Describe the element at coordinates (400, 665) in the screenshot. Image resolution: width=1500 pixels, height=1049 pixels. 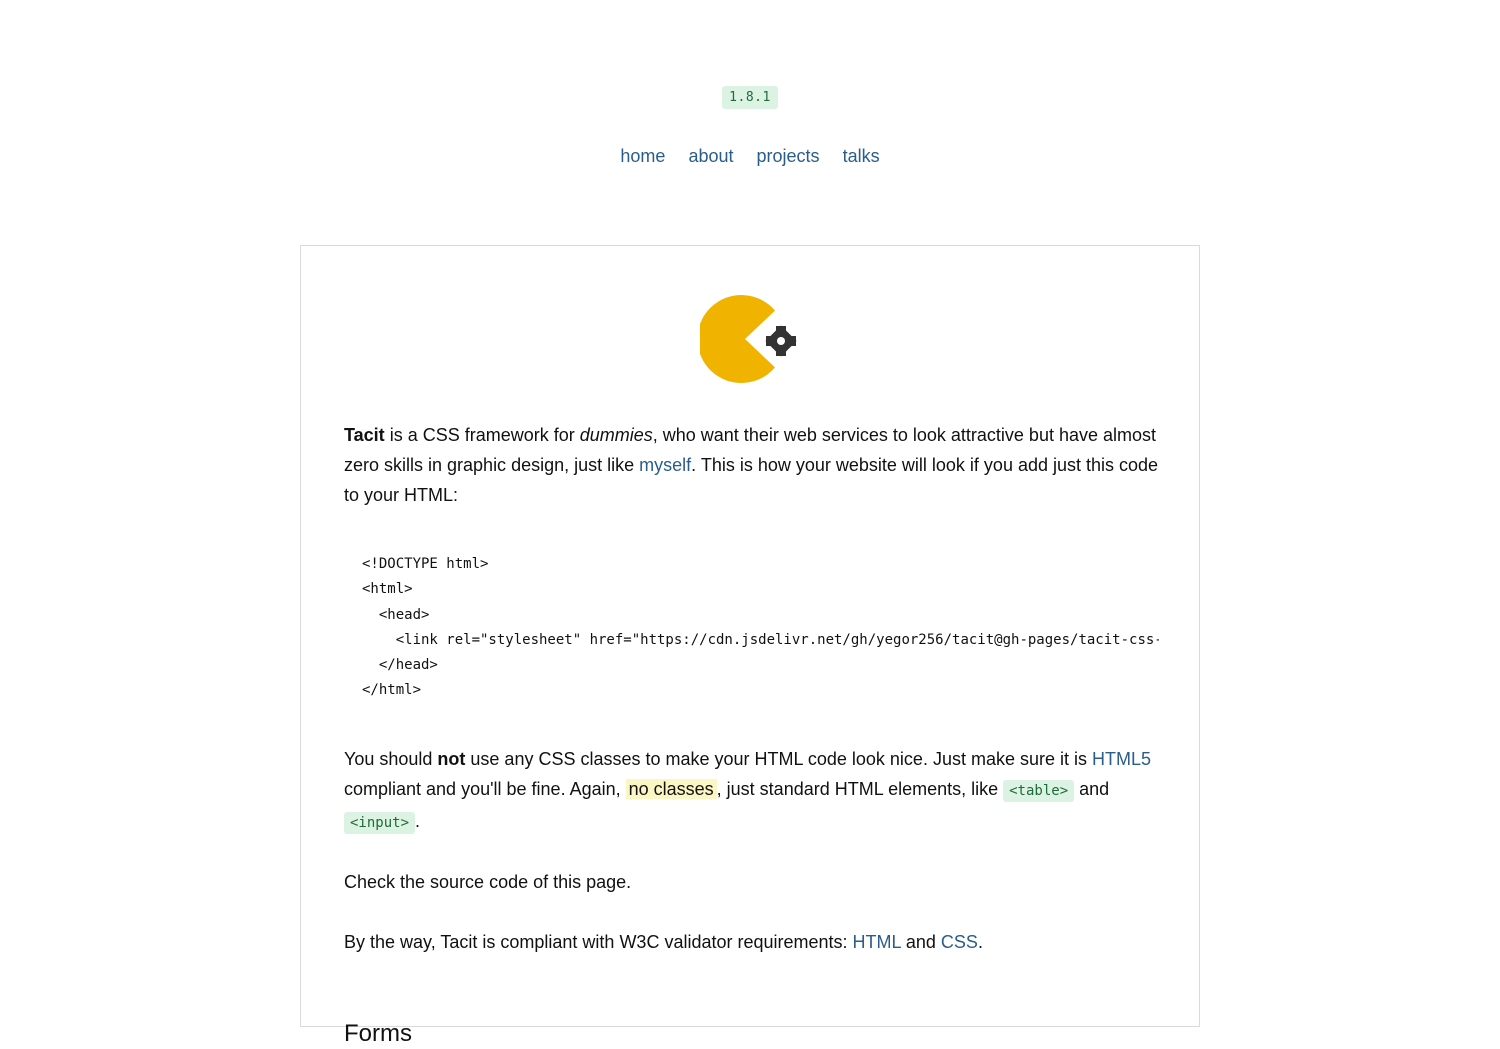
I see `code-line: </head>` at that location.